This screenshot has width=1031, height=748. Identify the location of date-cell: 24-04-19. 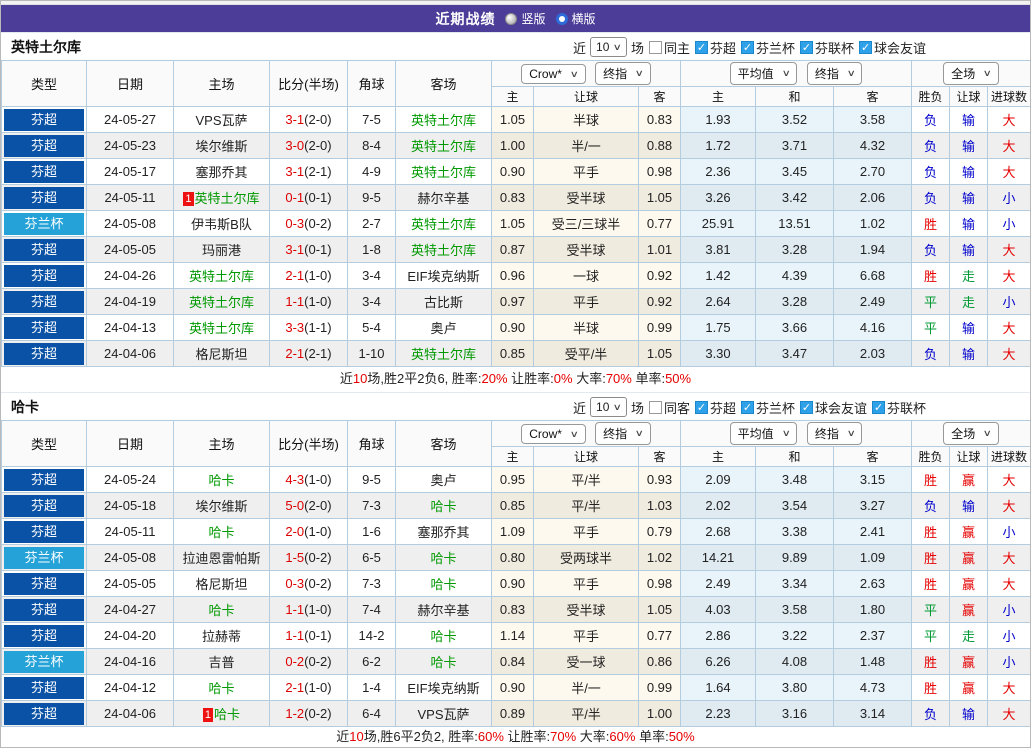
(130, 301).